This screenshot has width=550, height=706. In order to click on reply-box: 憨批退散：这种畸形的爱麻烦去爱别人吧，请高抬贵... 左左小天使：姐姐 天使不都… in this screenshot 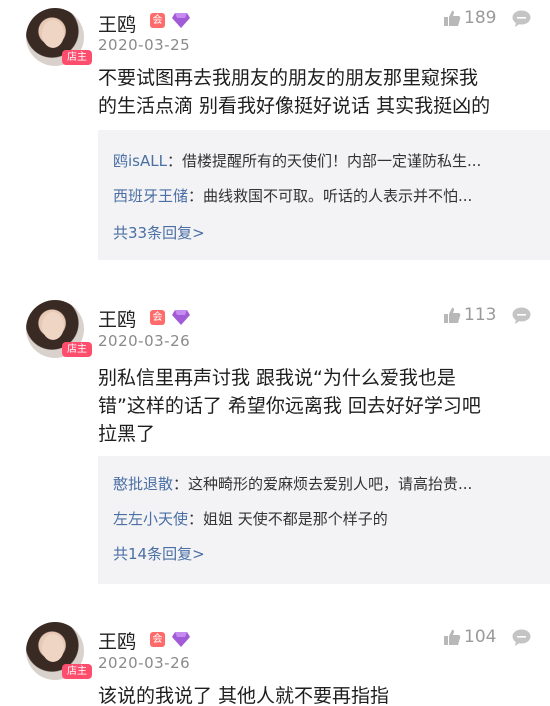, I will do `click(324, 520)`.